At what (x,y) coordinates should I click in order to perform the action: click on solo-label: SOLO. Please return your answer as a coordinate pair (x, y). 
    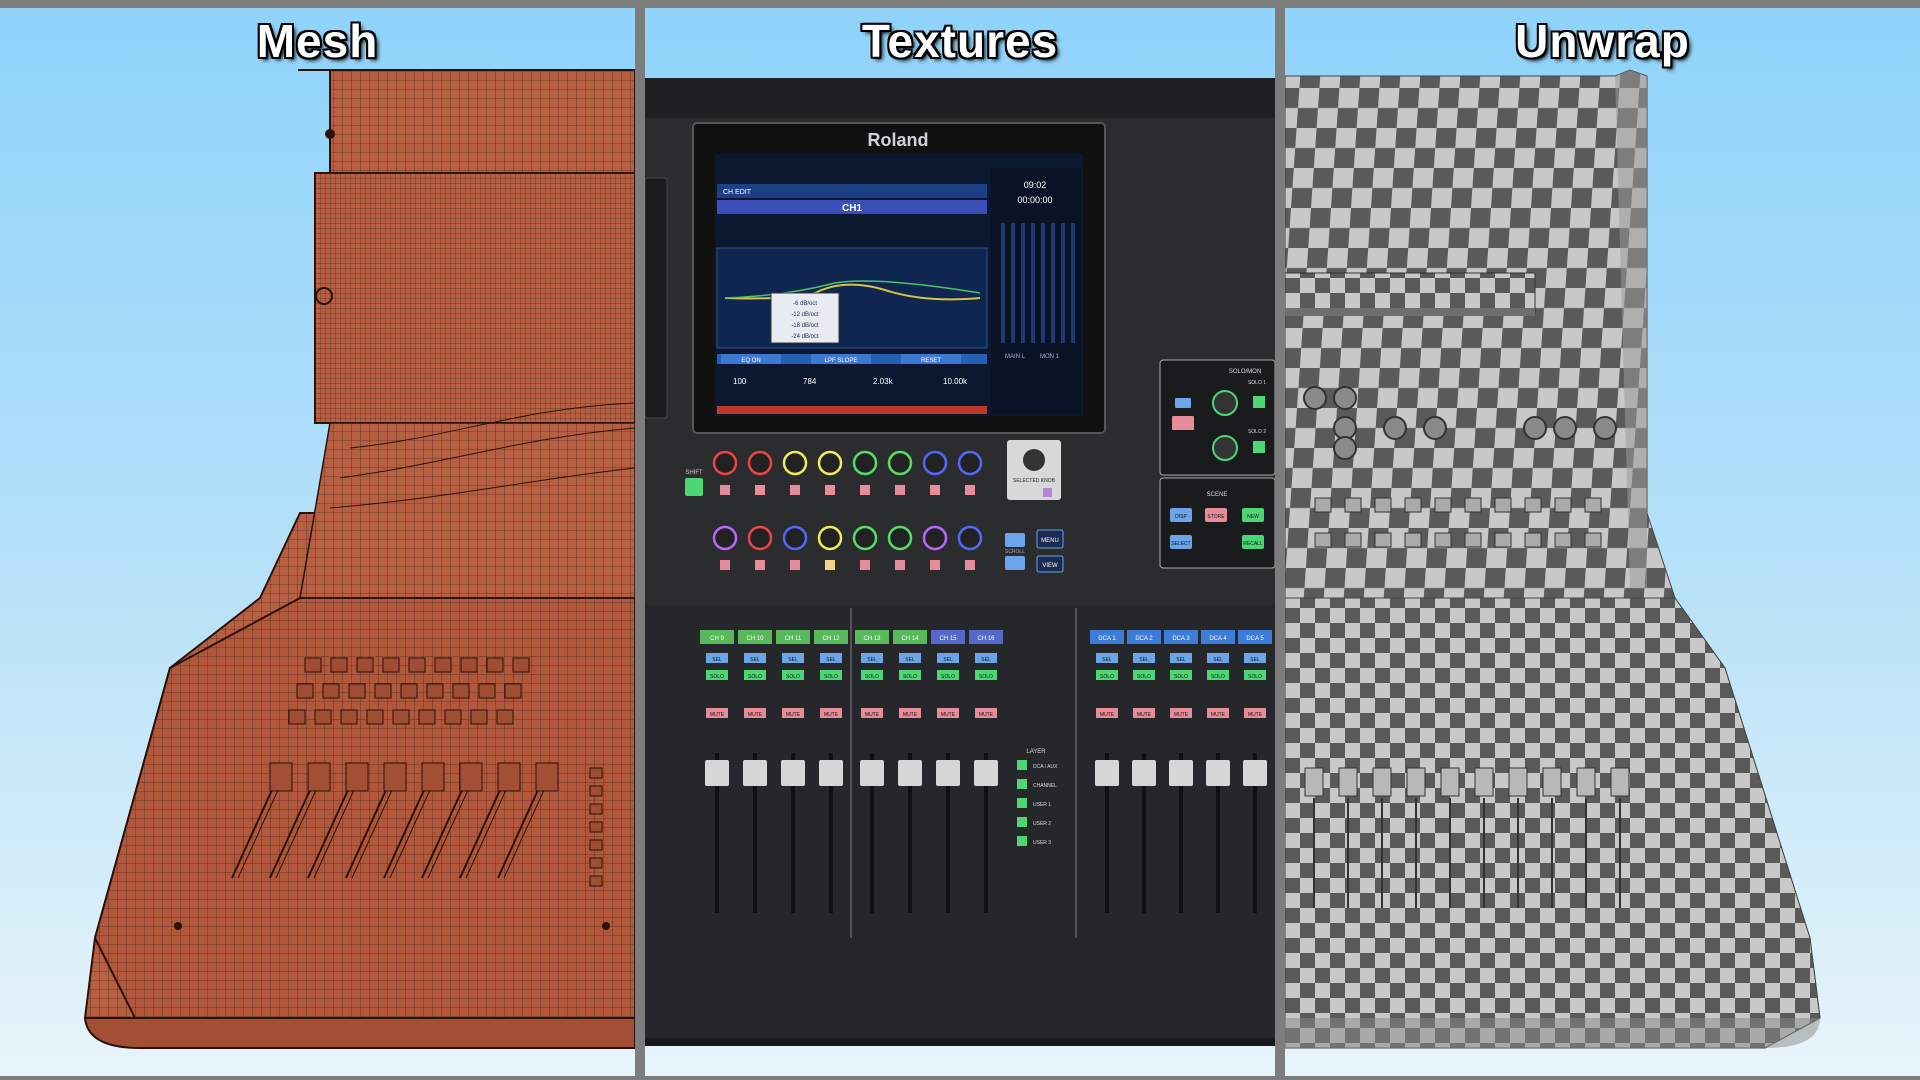
    Looking at the image, I should click on (948, 677).